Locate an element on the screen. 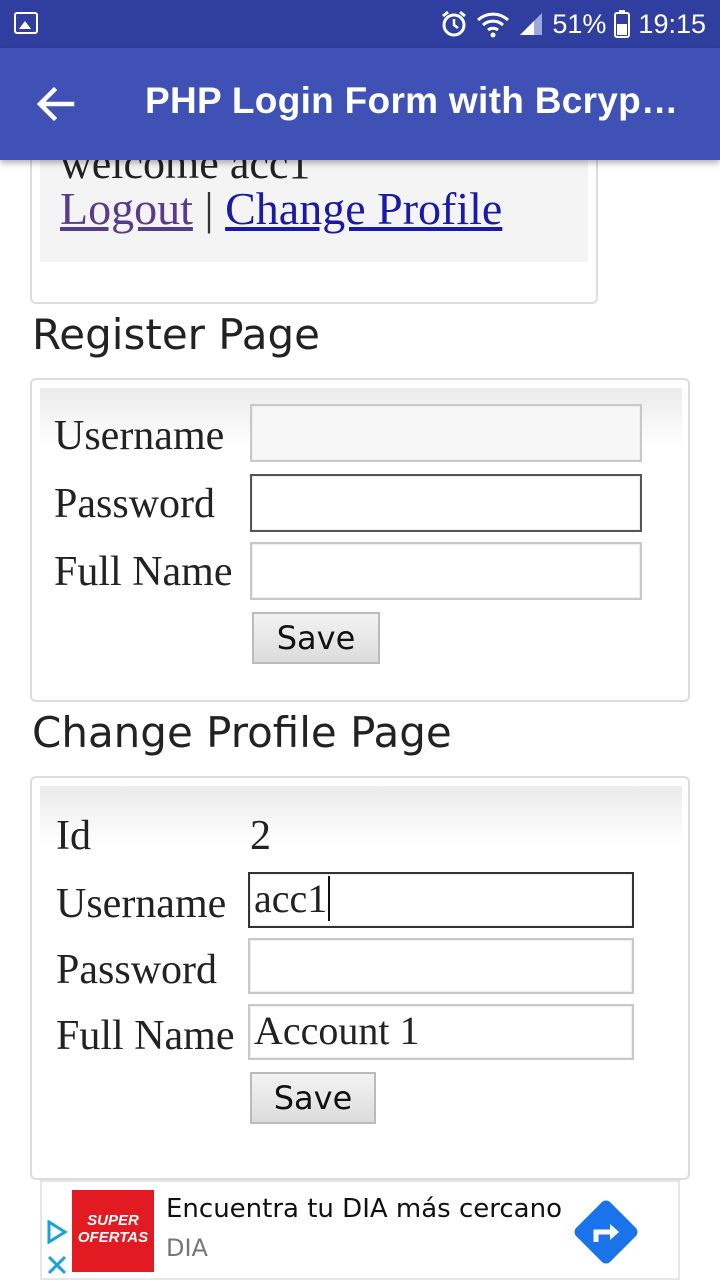  profile-password-label: Password is located at coordinates (137, 970).